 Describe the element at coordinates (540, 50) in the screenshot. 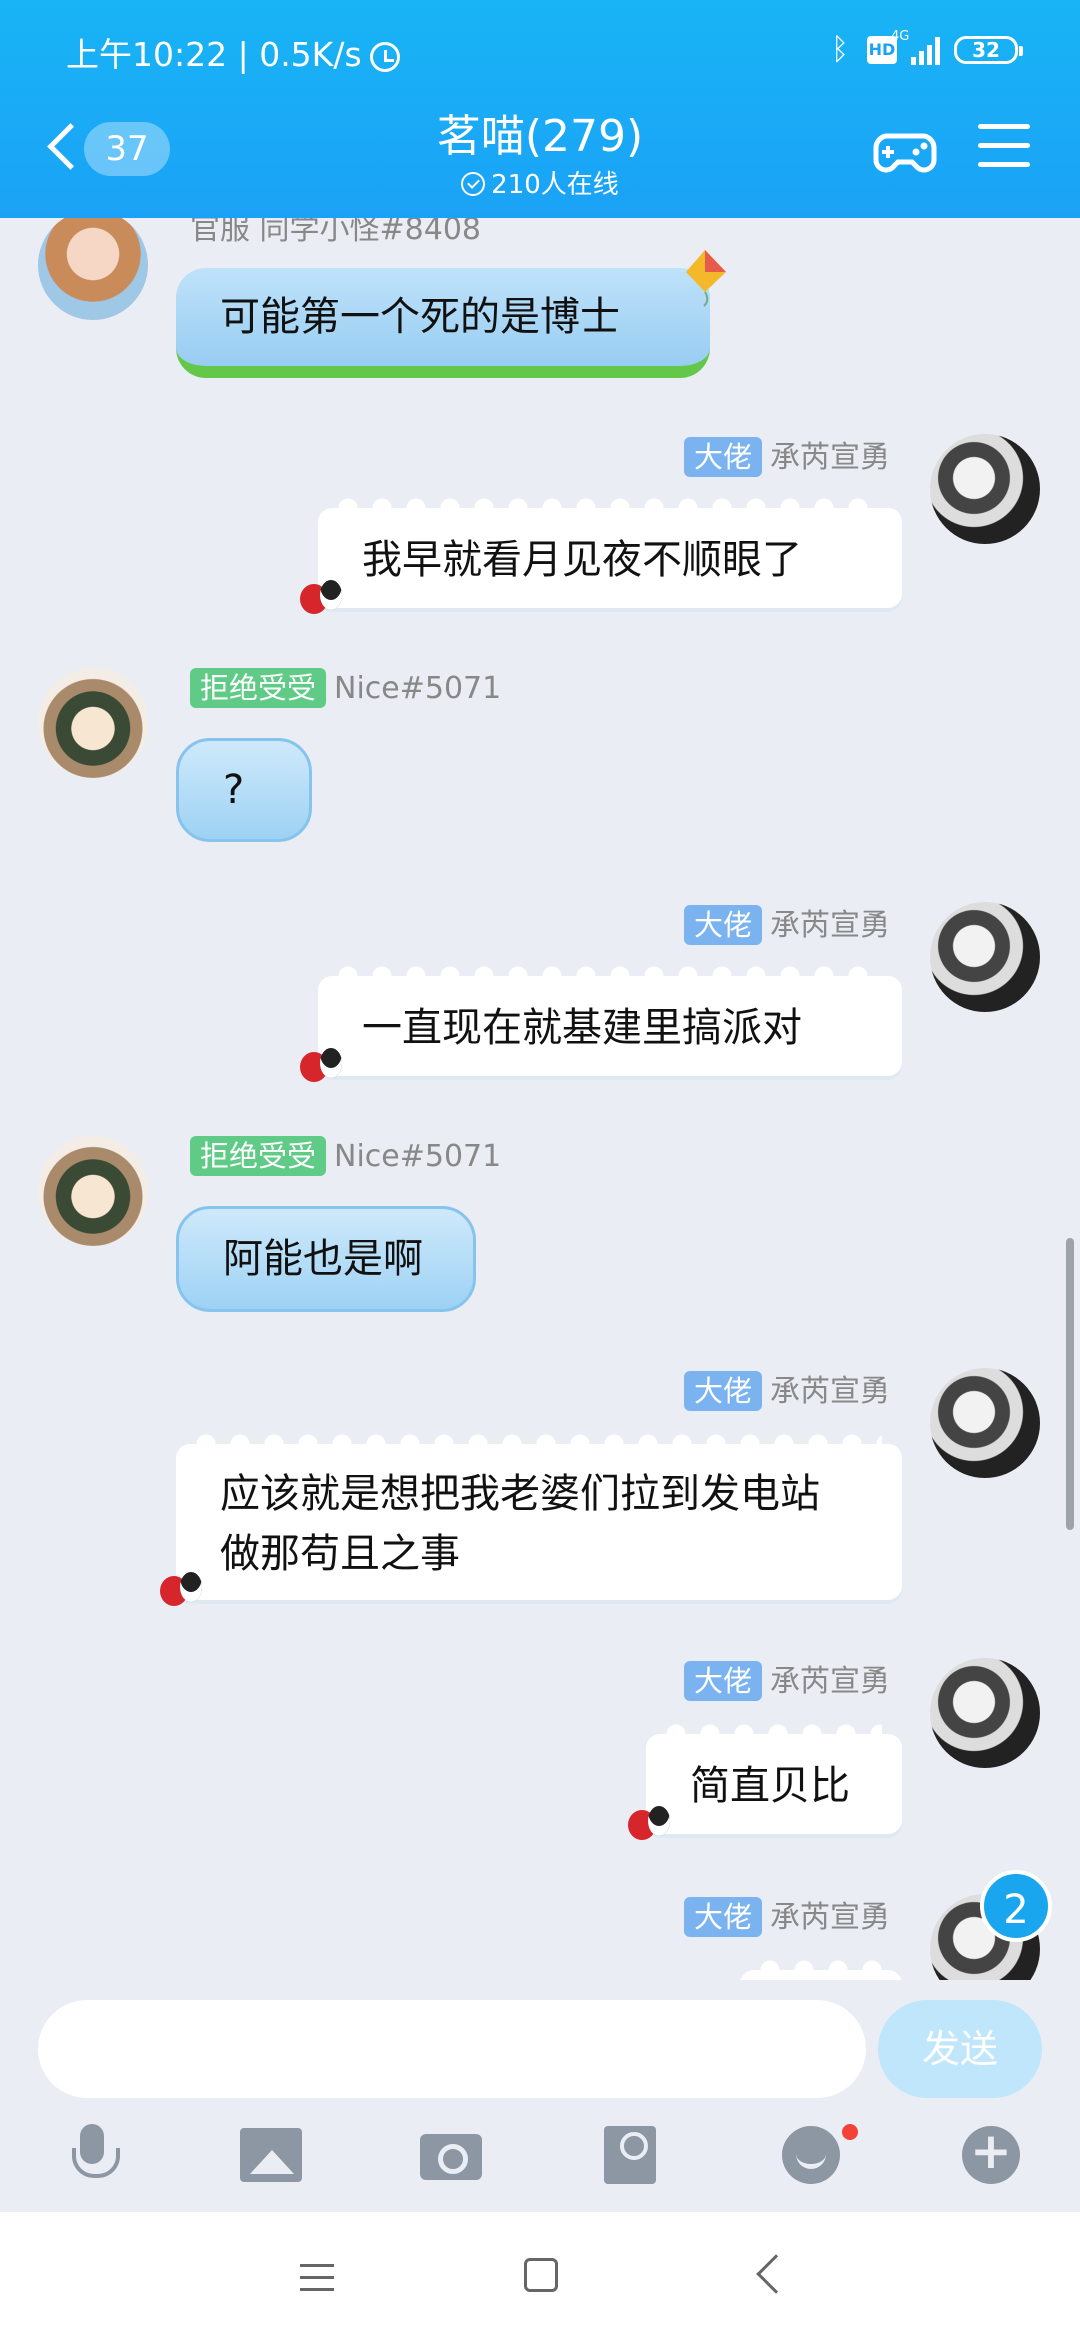

I see `status-bar: 上午10:22 | 0.5K/s ᛒ HD 4G 32` at that location.